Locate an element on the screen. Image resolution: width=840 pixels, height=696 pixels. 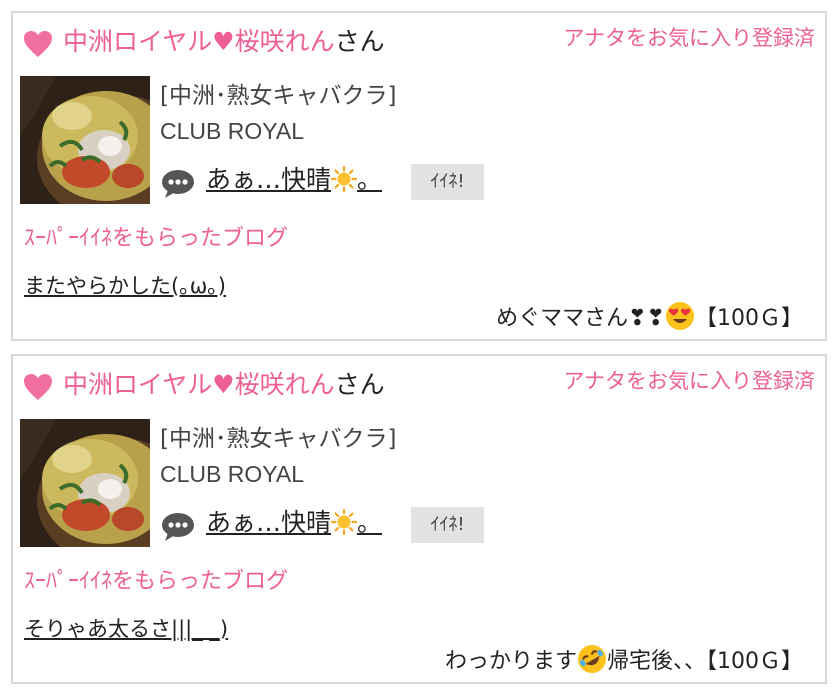
sender-message: 帰宅後、、 is located at coordinates (656, 661).